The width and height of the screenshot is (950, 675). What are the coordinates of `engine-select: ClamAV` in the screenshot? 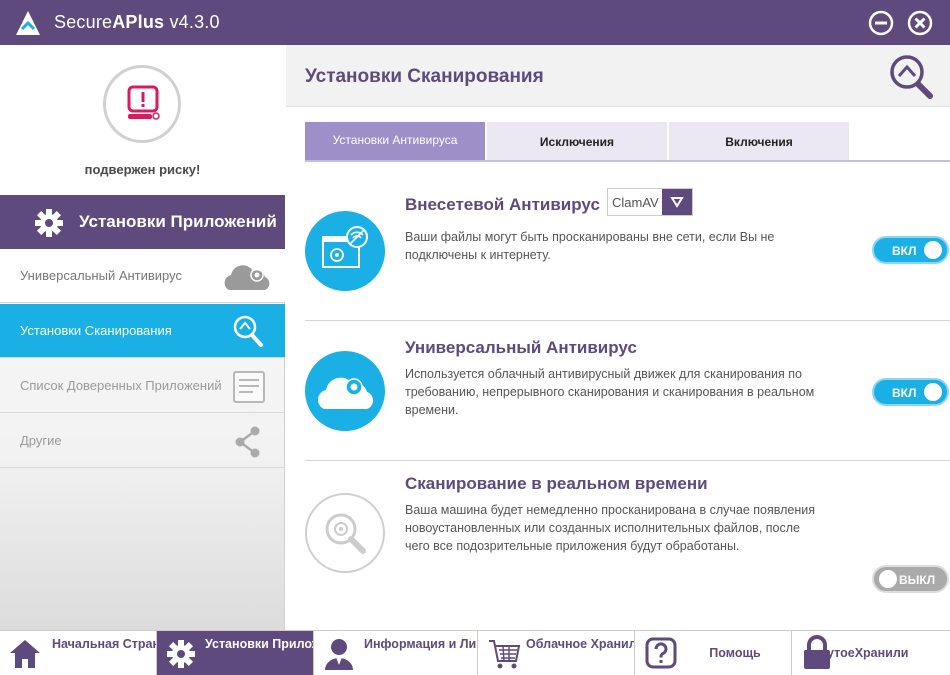 It's located at (650, 202).